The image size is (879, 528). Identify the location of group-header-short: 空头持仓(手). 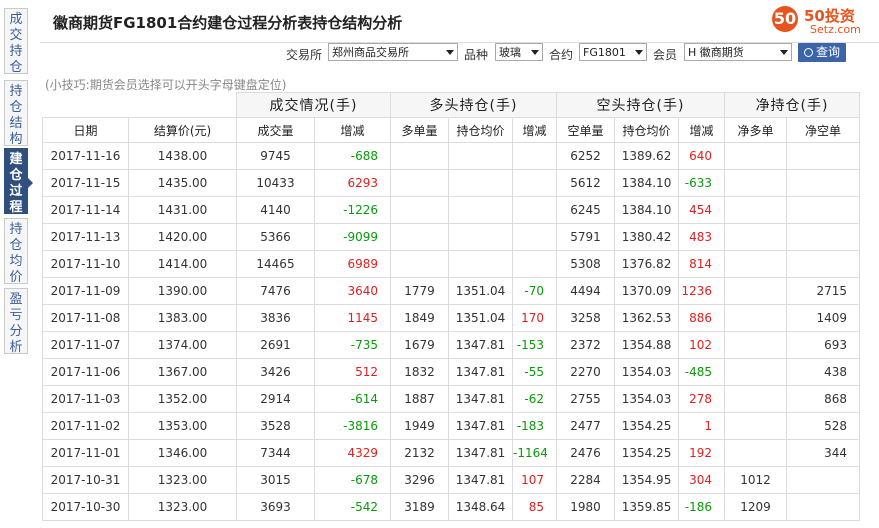
(641, 105).